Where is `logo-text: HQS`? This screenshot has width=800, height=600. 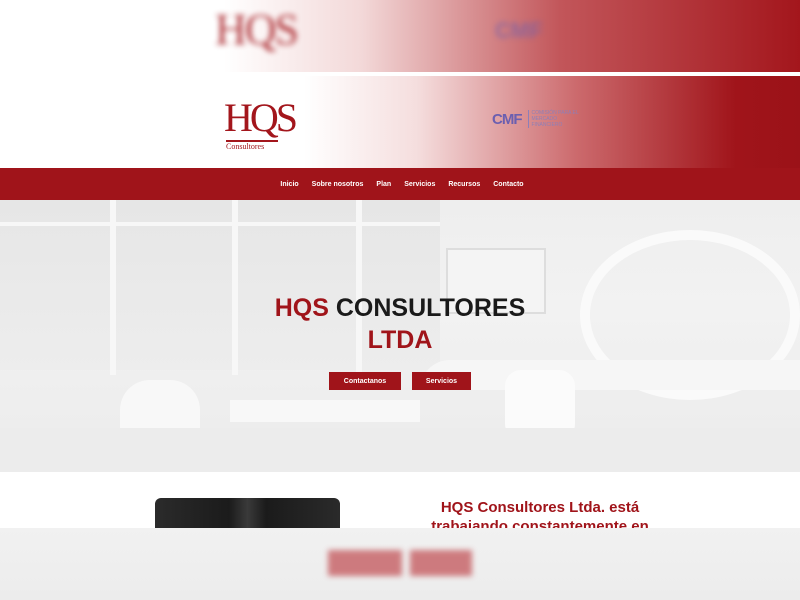
logo-text: HQS is located at coordinates (261, 117).